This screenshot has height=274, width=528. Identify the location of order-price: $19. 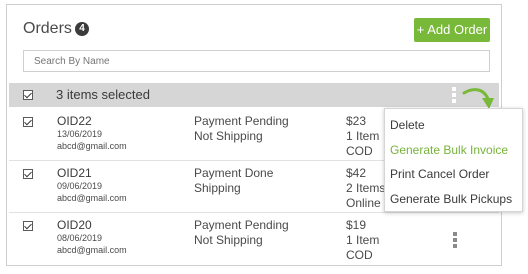
(356, 225).